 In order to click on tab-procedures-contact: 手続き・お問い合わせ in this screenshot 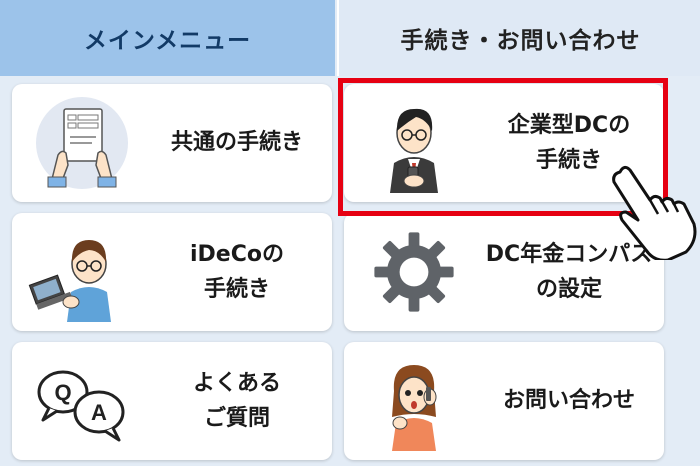, I will do `click(518, 38)`.